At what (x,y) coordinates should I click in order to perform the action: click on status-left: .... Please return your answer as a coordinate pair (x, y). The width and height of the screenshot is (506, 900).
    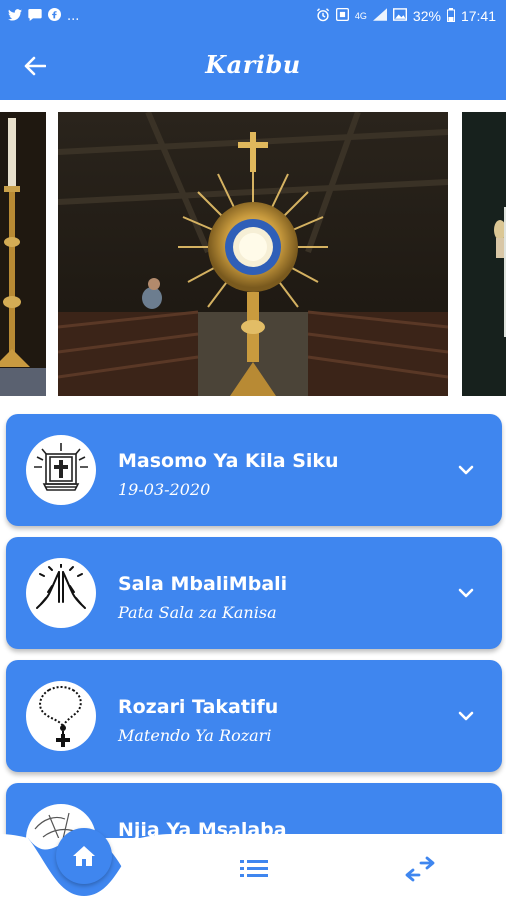
    Looking at the image, I should click on (43, 16).